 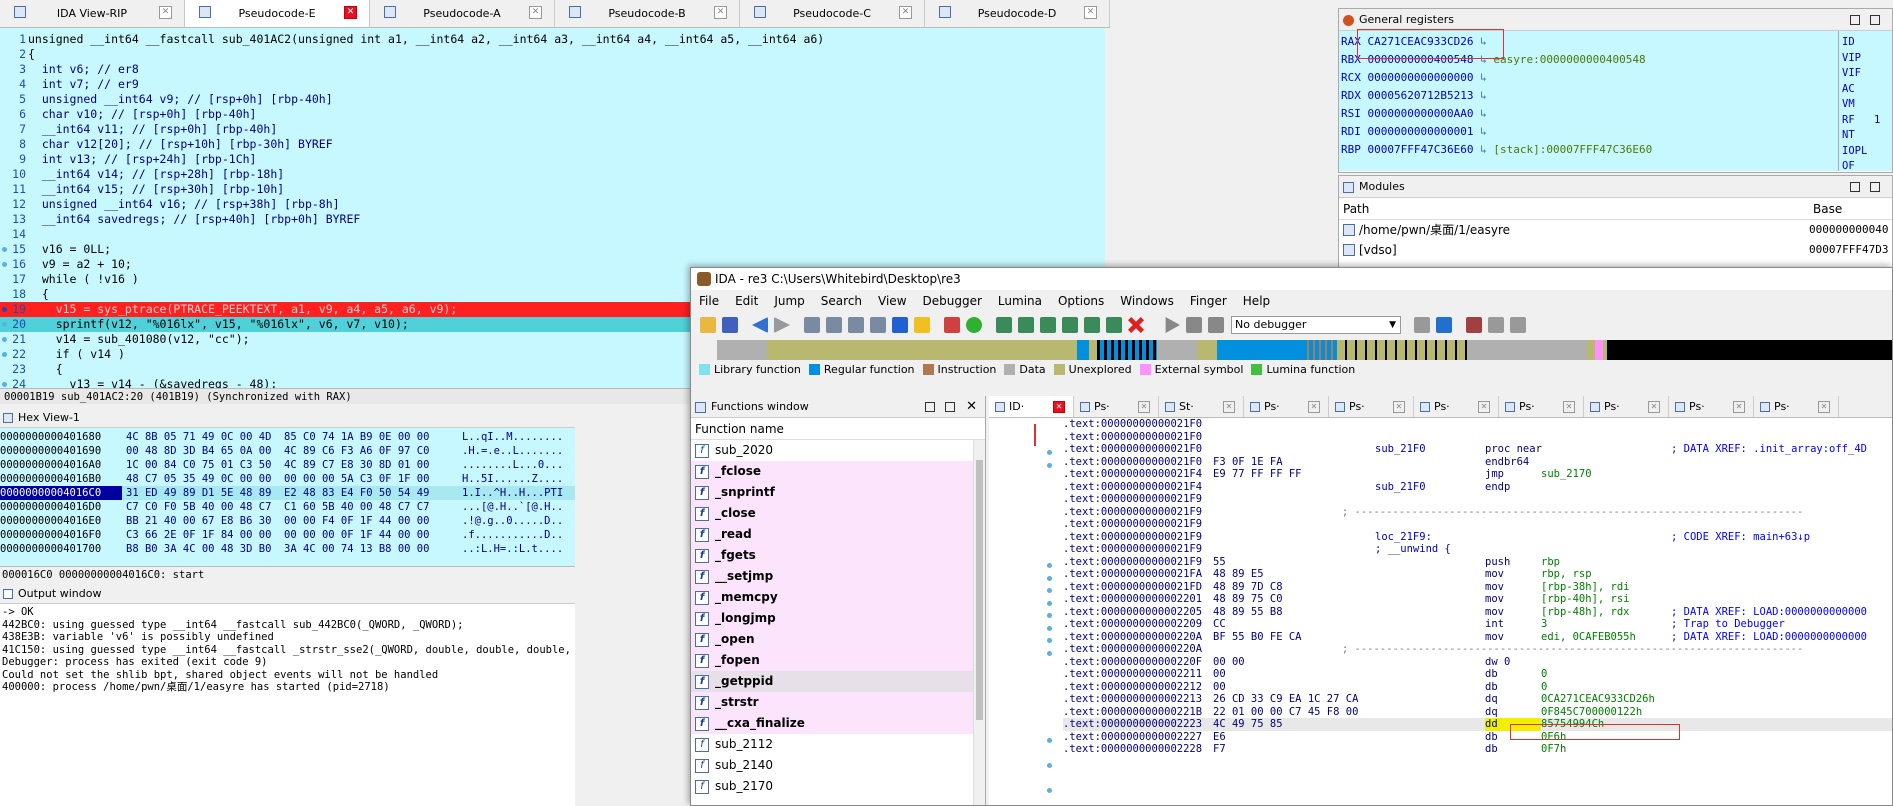 What do you see at coordinates (832, 681) in the screenshot?
I see `function-item: f _getppid` at bounding box center [832, 681].